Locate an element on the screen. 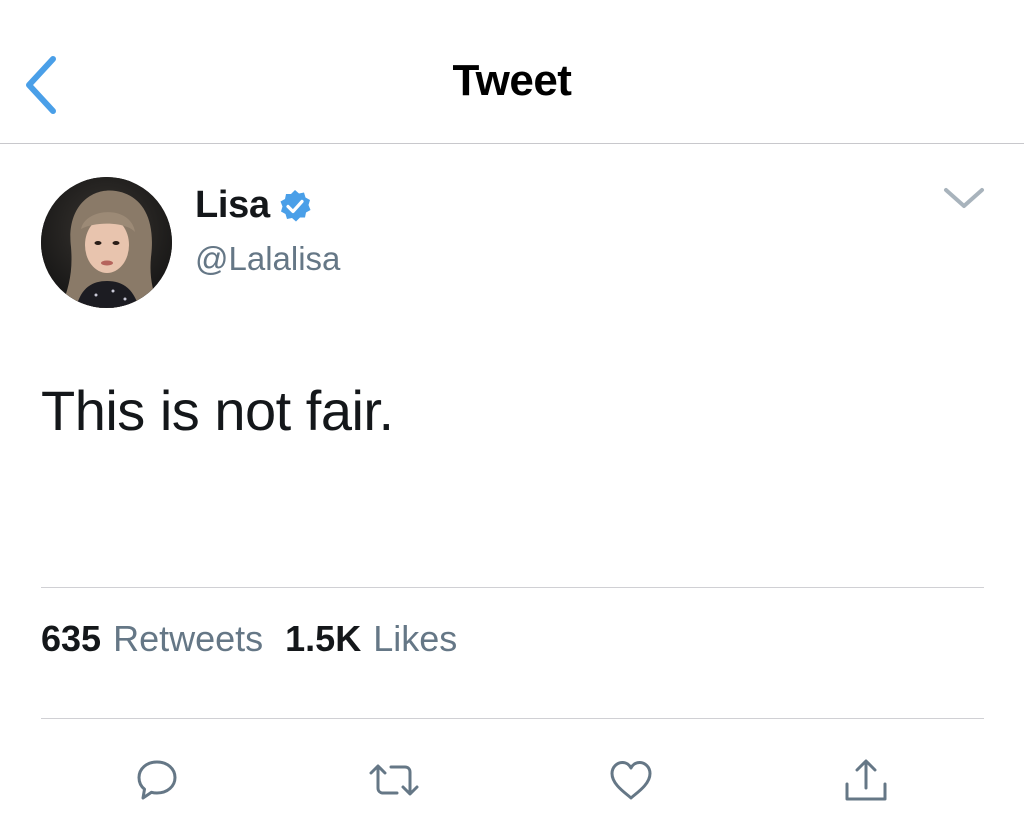  share-icon is located at coordinates (866, 780).